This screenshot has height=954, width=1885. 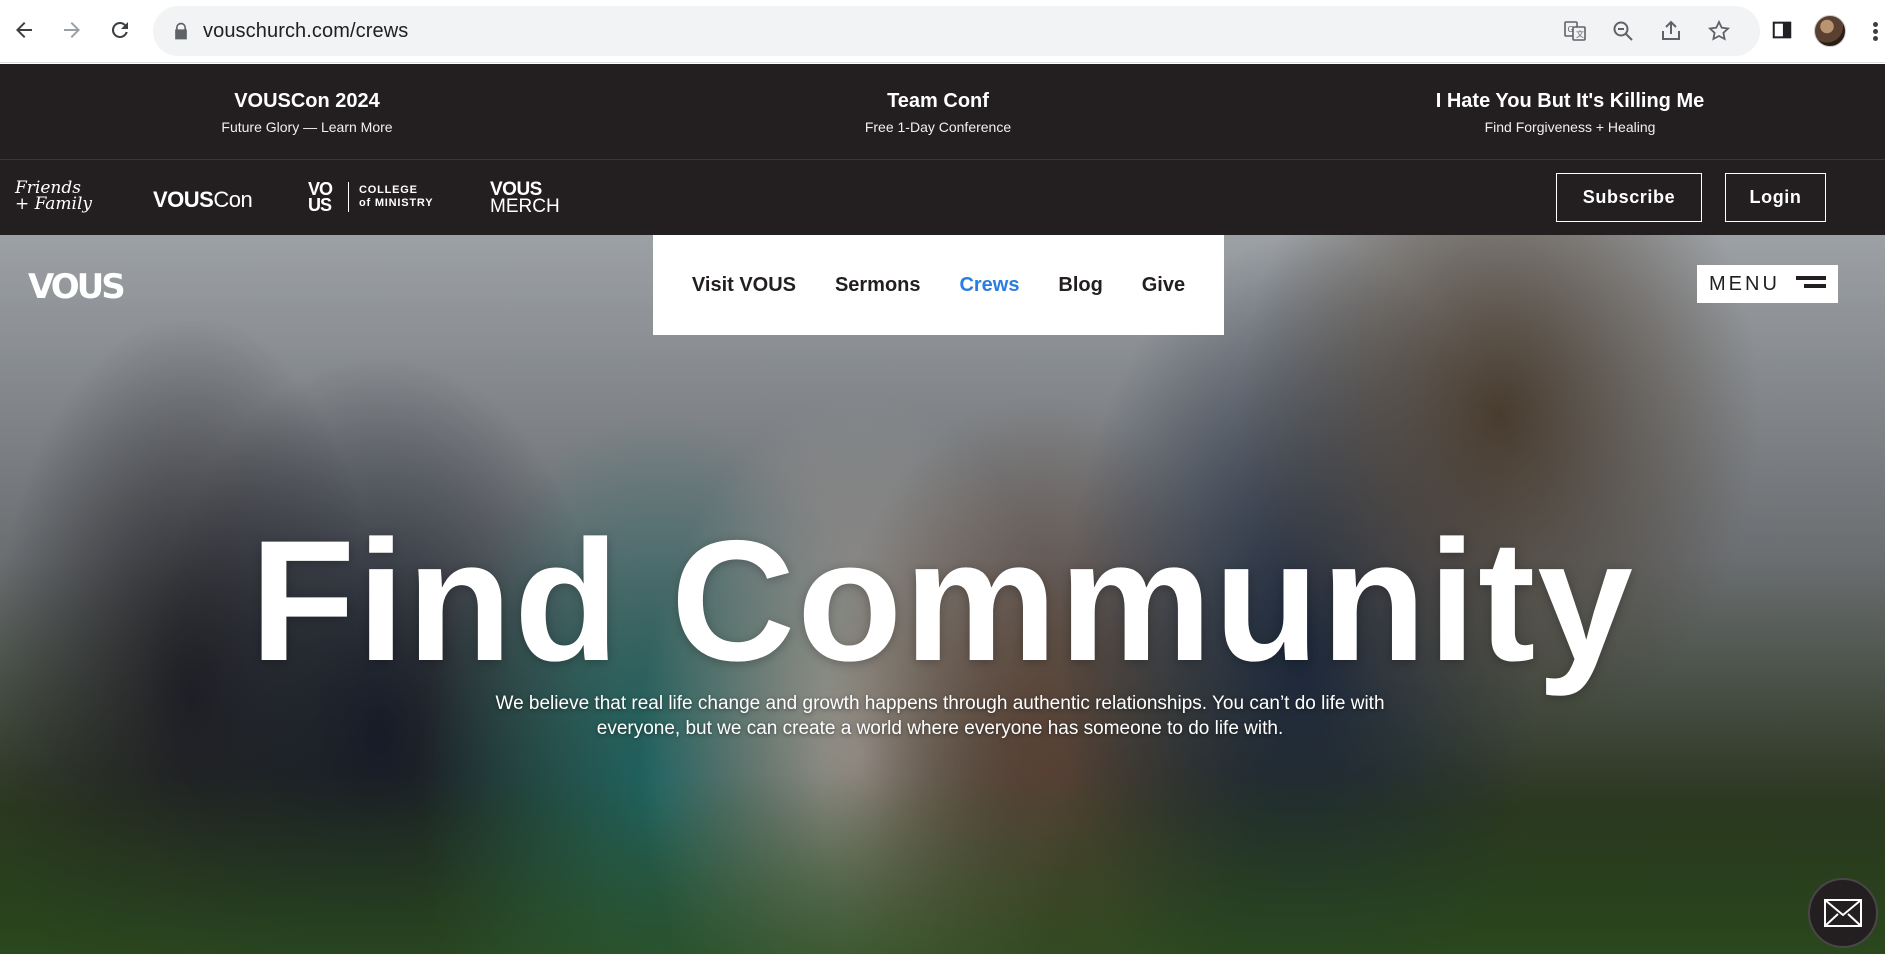 I want to click on college-vous-mark: VO US, so click(x=324, y=197).